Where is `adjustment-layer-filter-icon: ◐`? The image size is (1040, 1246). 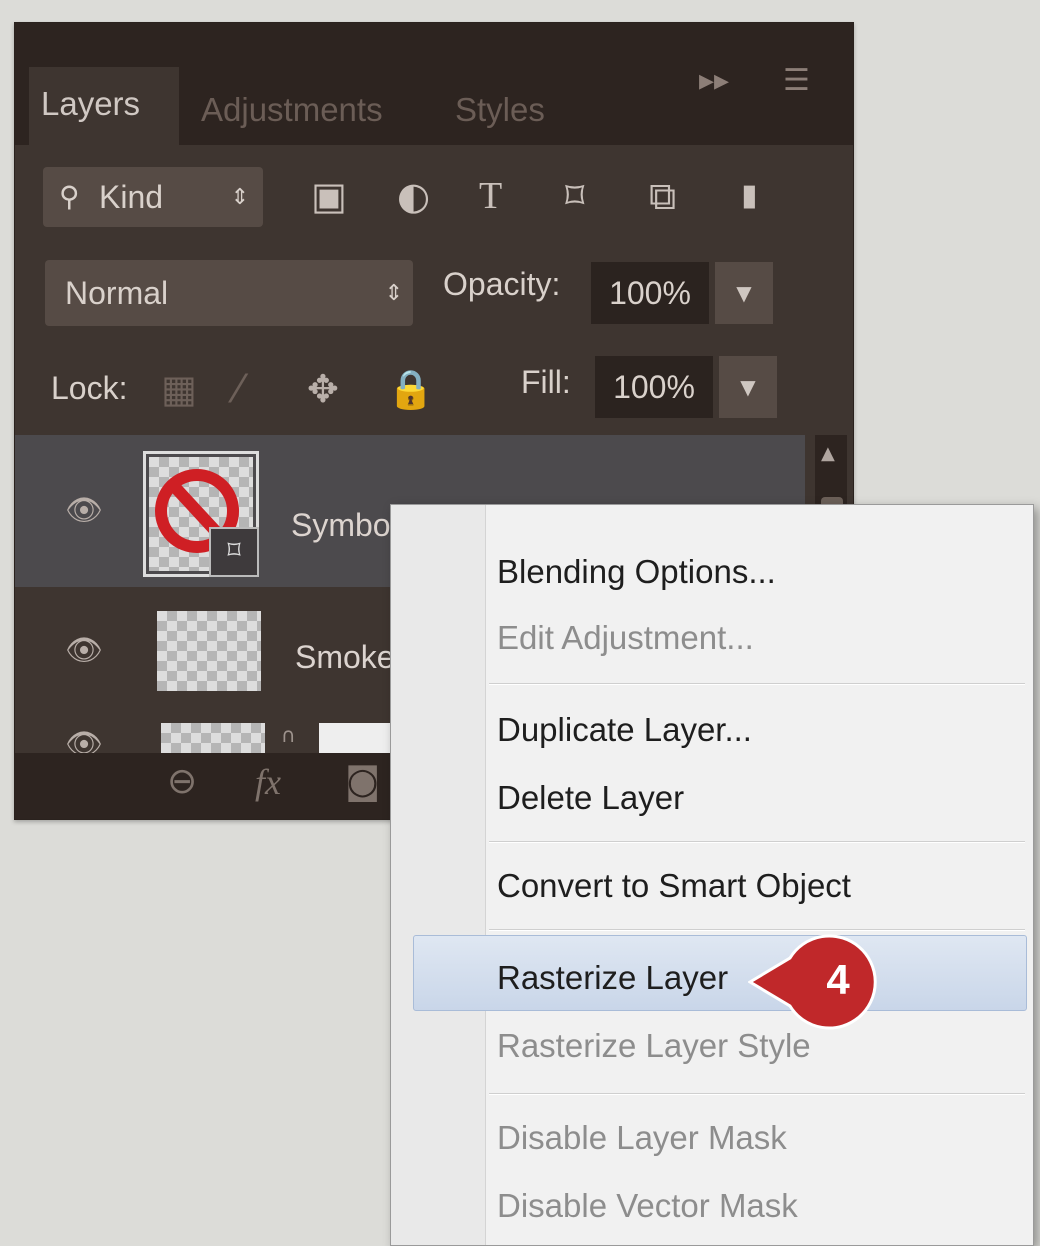
adjustment-layer-filter-icon: ◐ is located at coordinates (413, 196).